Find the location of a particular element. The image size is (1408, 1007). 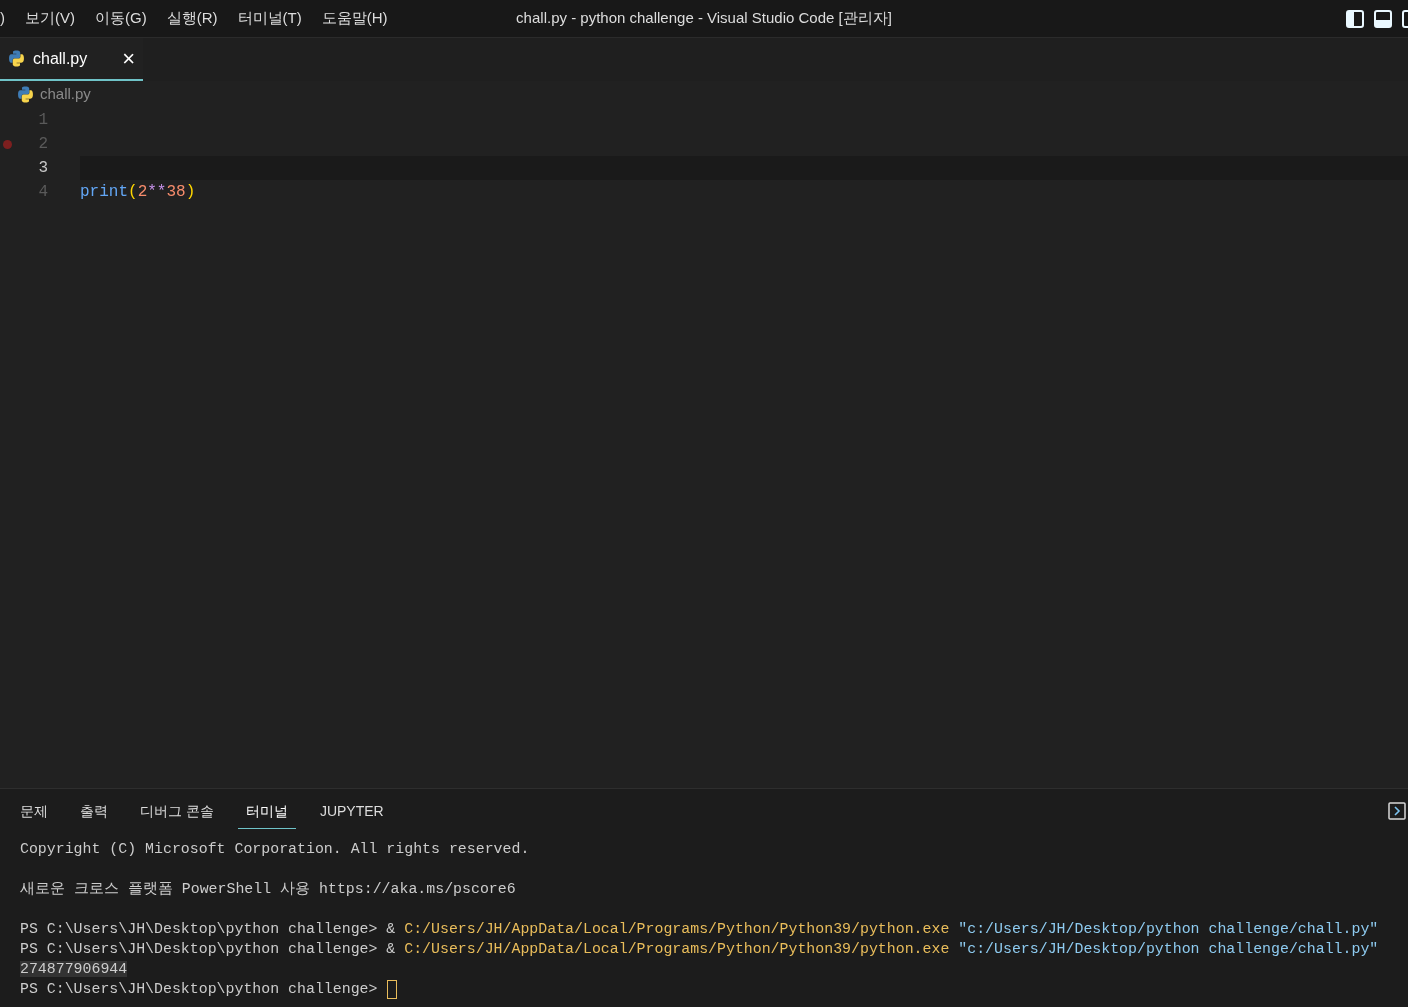

panel-tab: 디버그 콘솔 is located at coordinates (177, 811).